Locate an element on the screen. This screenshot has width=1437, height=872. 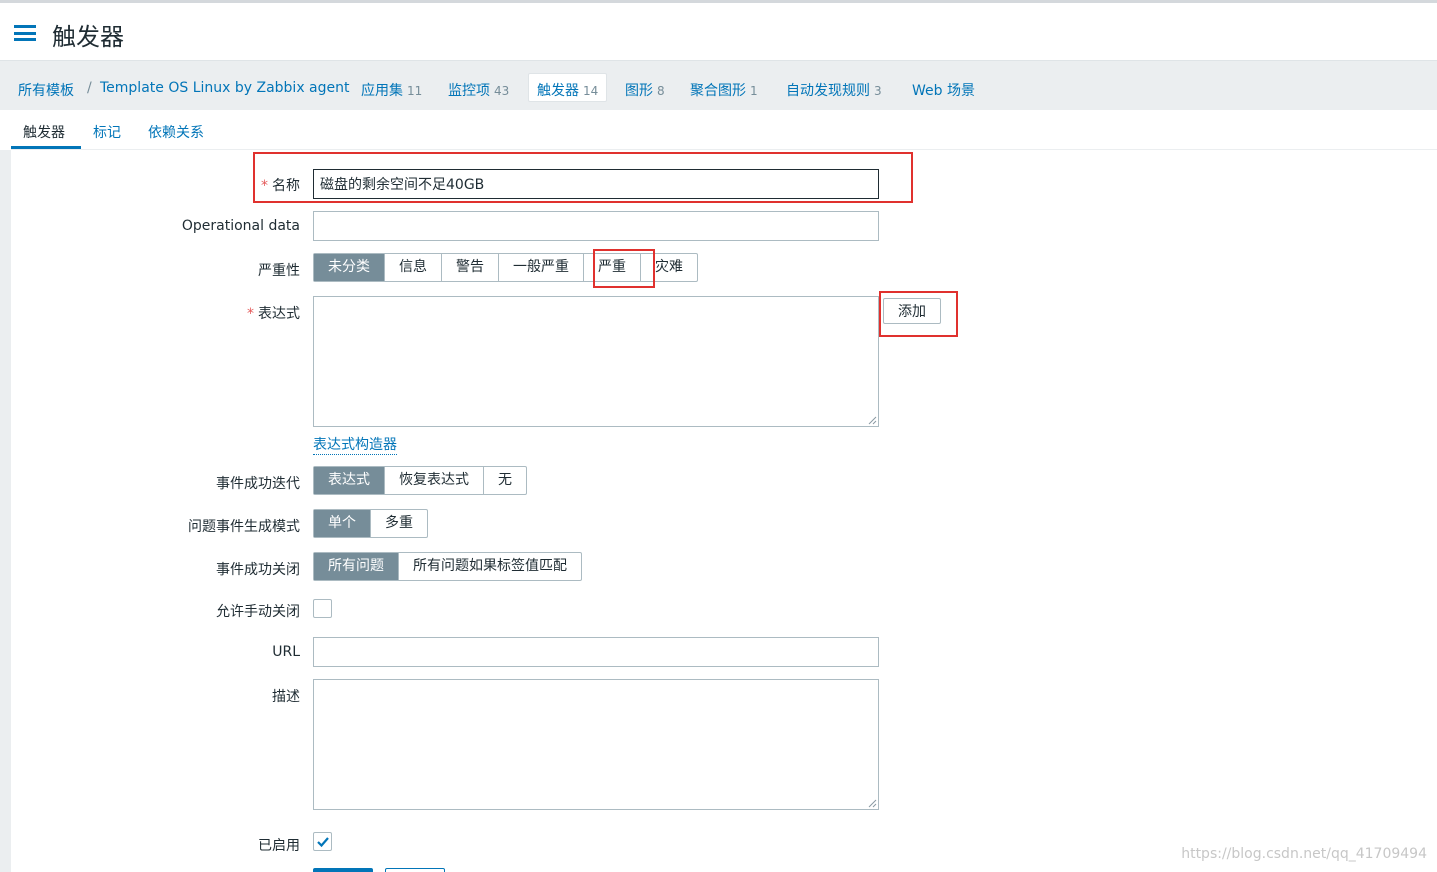
severity-warning: 警告 is located at coordinates (470, 267).